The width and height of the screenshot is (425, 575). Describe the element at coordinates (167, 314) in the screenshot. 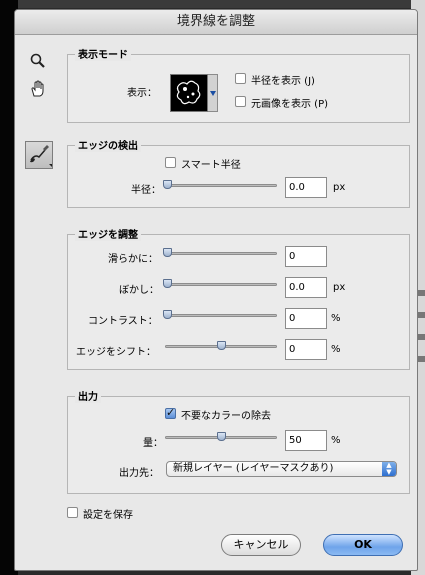

I see `contrast-slider-thumb` at that location.